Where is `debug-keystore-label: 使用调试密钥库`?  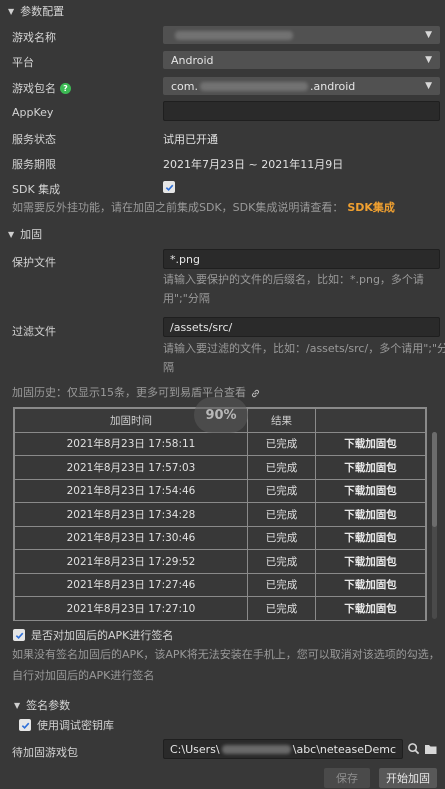 debug-keystore-label: 使用调试密钥库 is located at coordinates (75, 725).